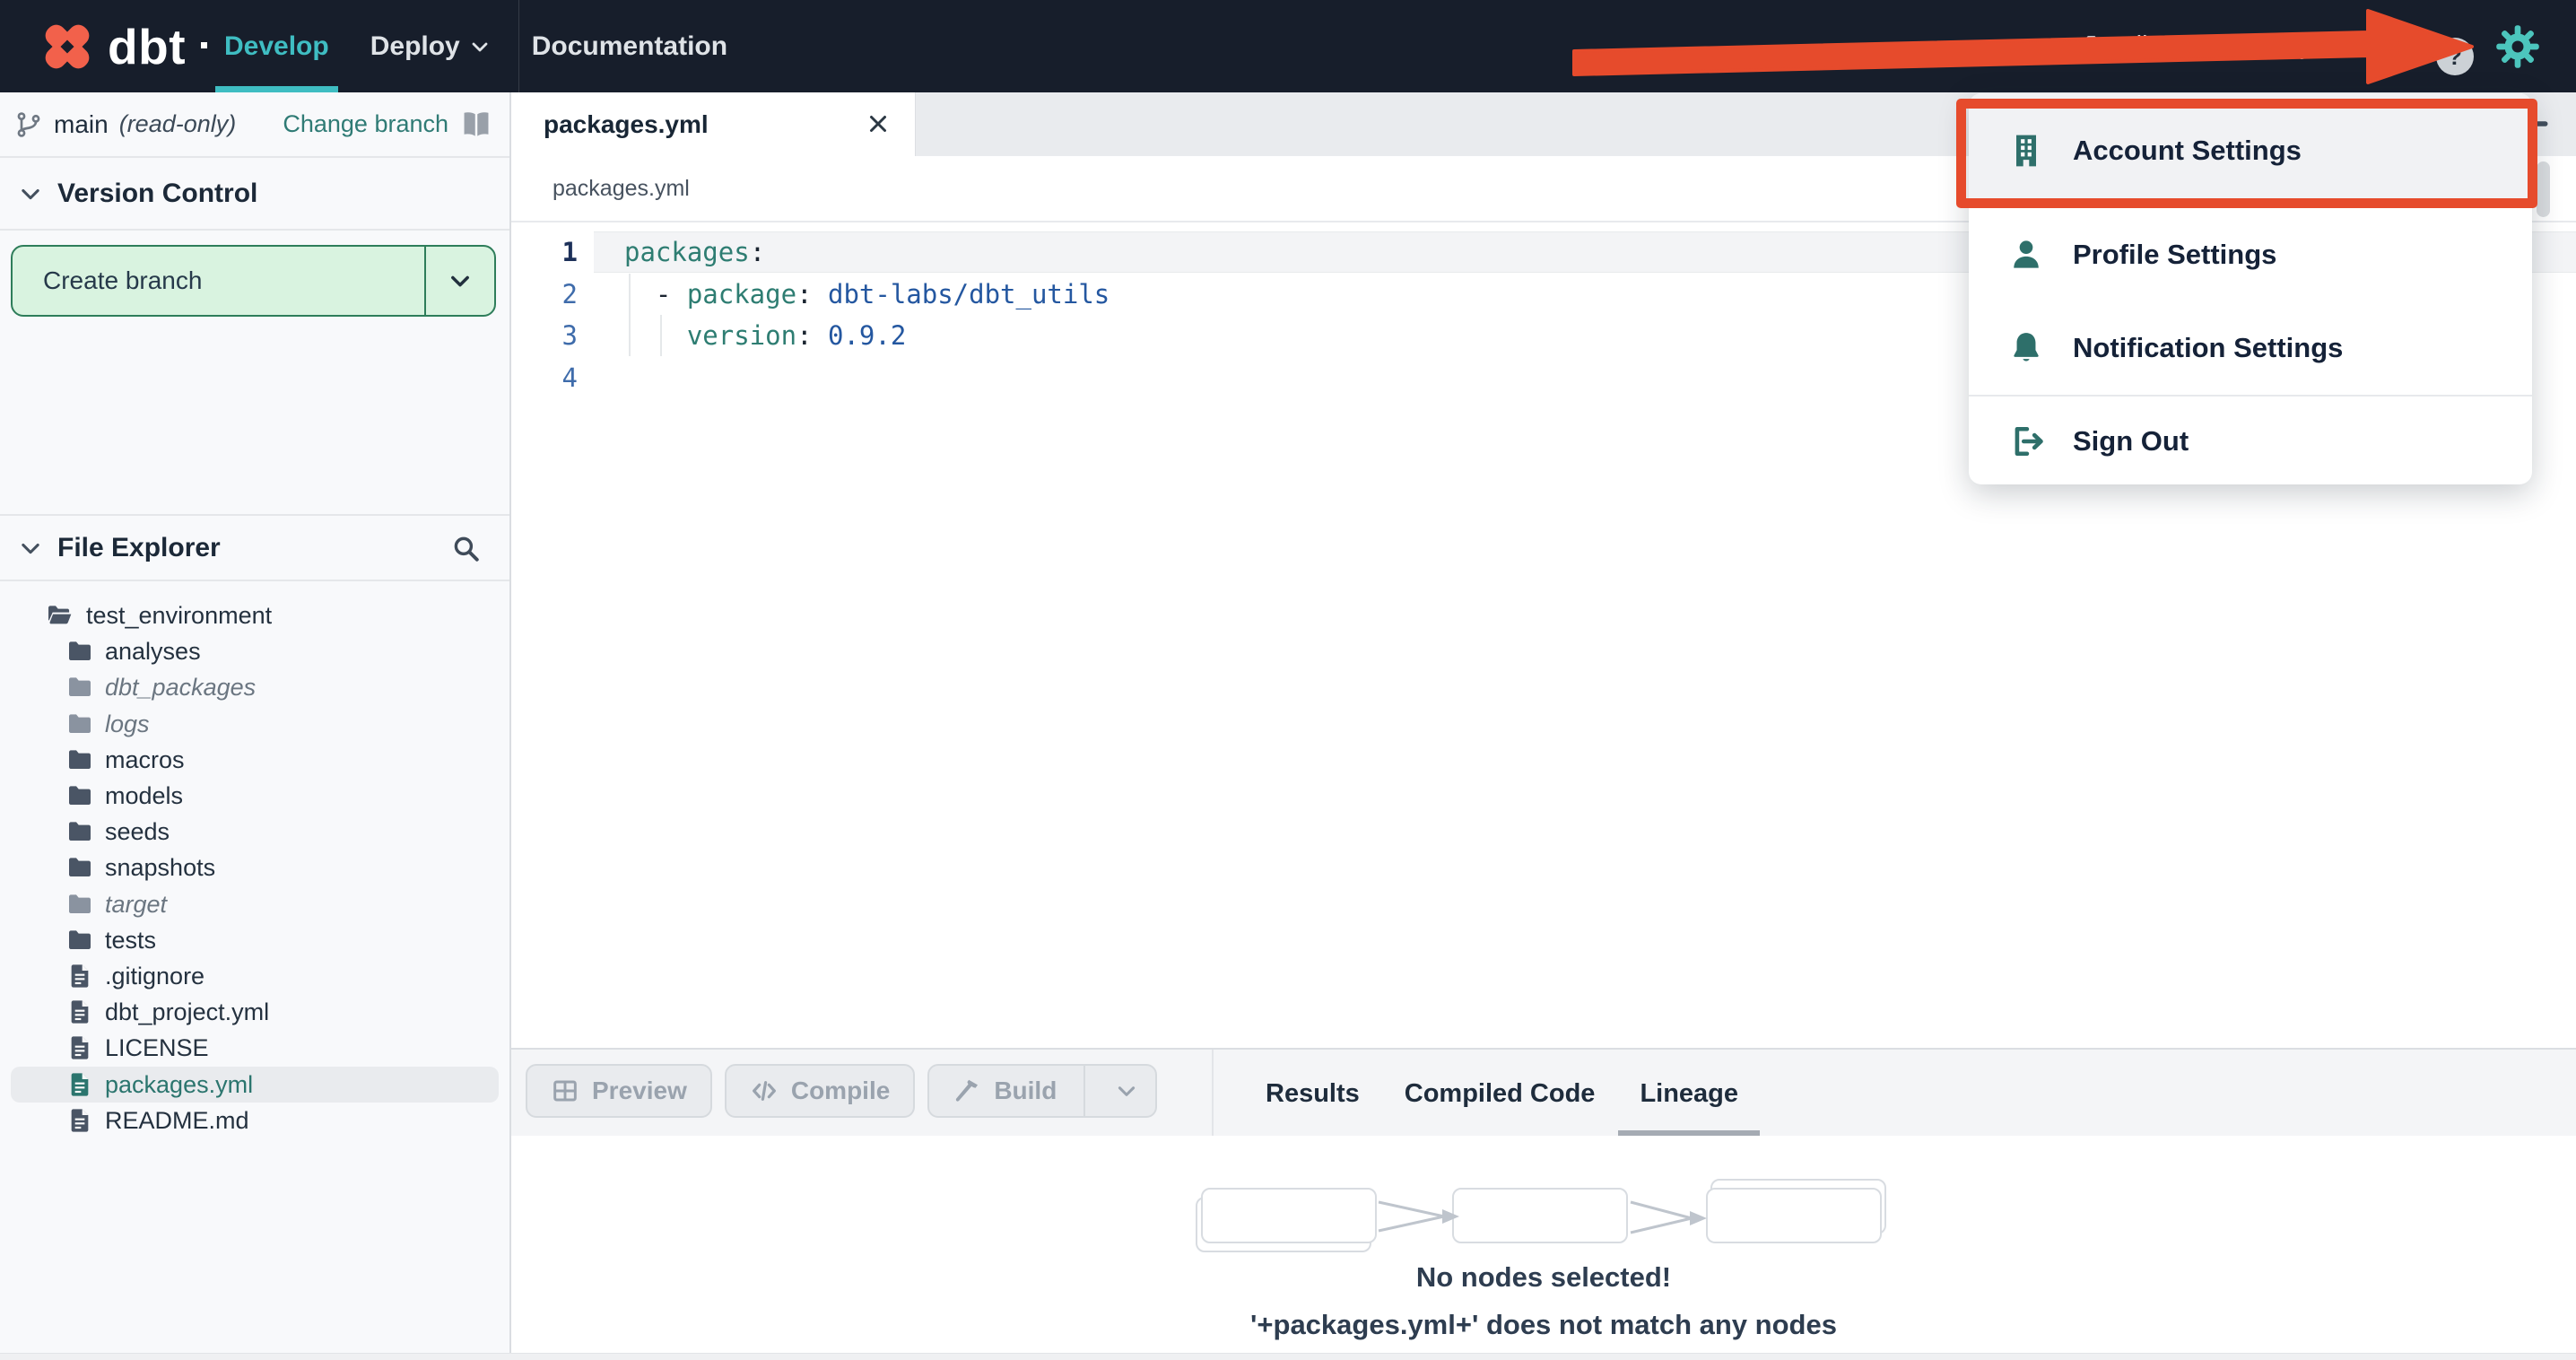  What do you see at coordinates (179, 615) in the screenshot?
I see `tree-item-label: test_environment` at bounding box center [179, 615].